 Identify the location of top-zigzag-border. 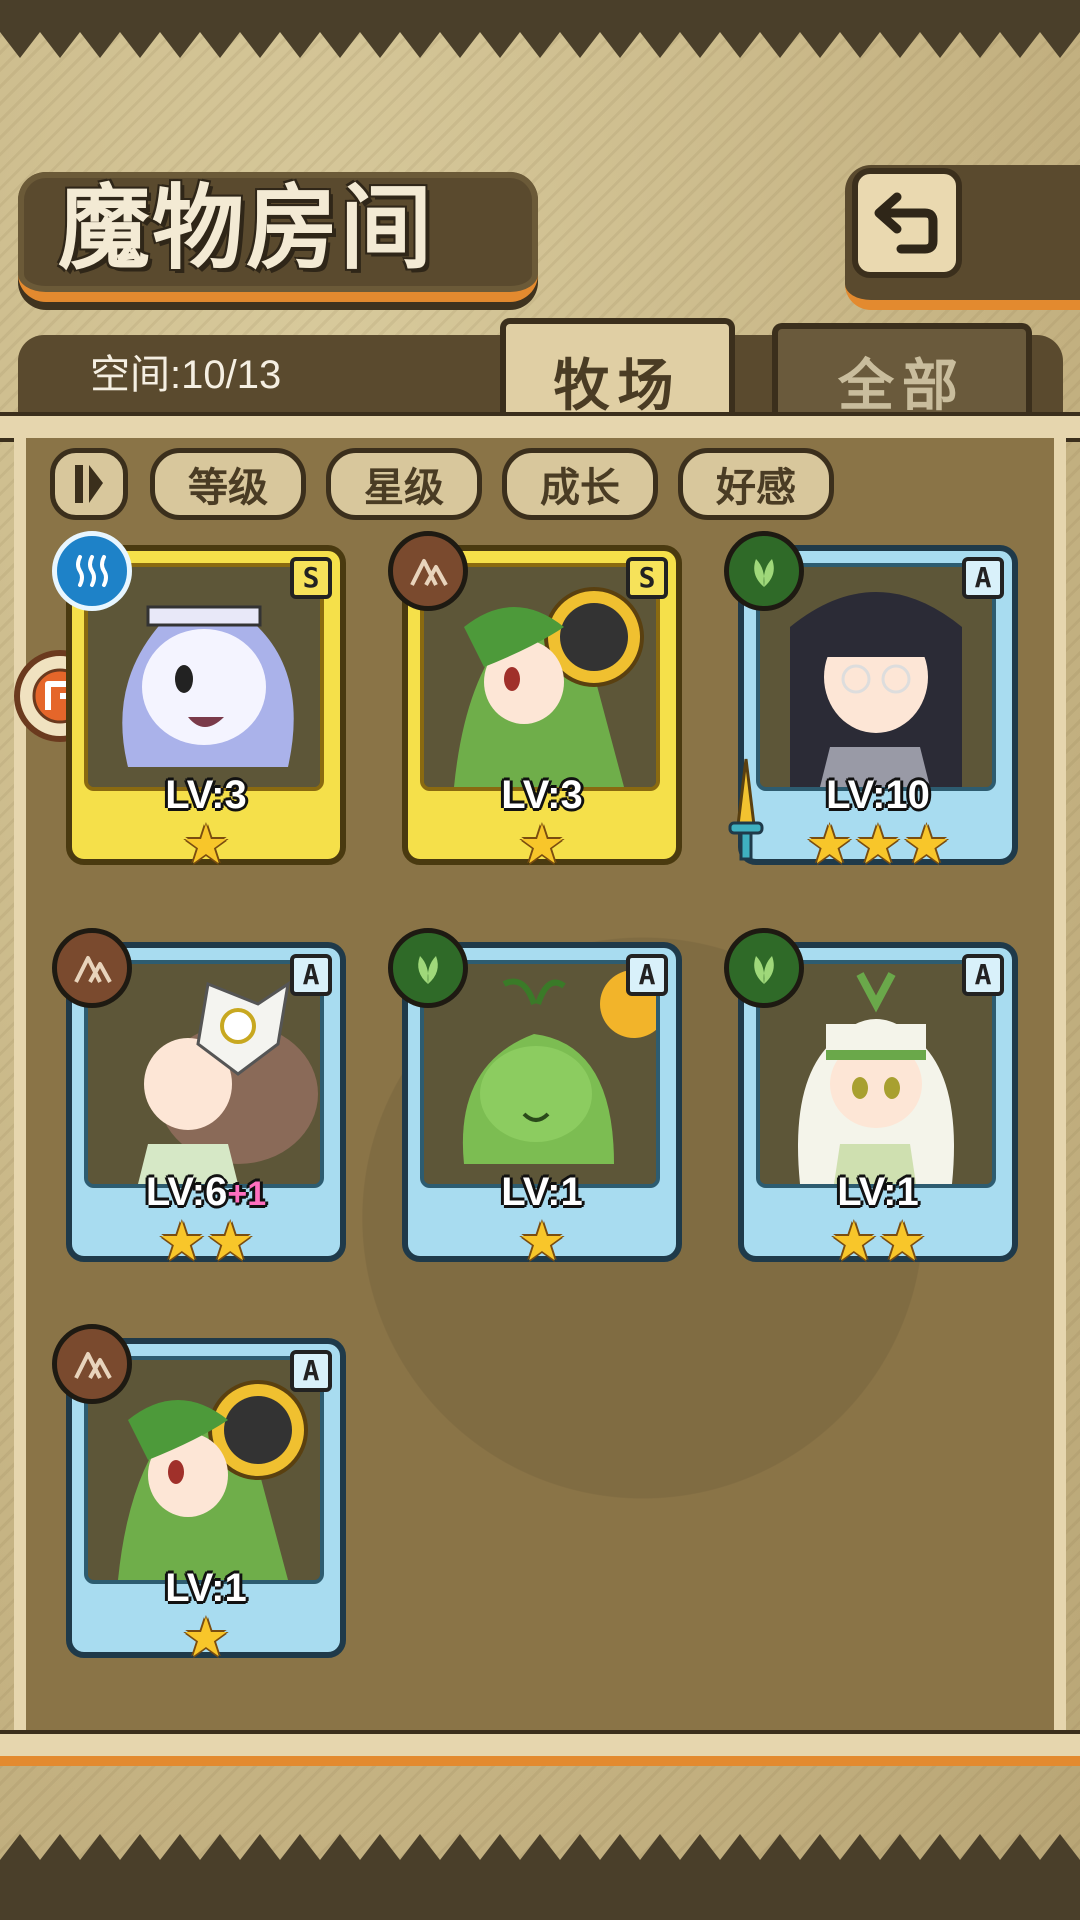
(540, 29).